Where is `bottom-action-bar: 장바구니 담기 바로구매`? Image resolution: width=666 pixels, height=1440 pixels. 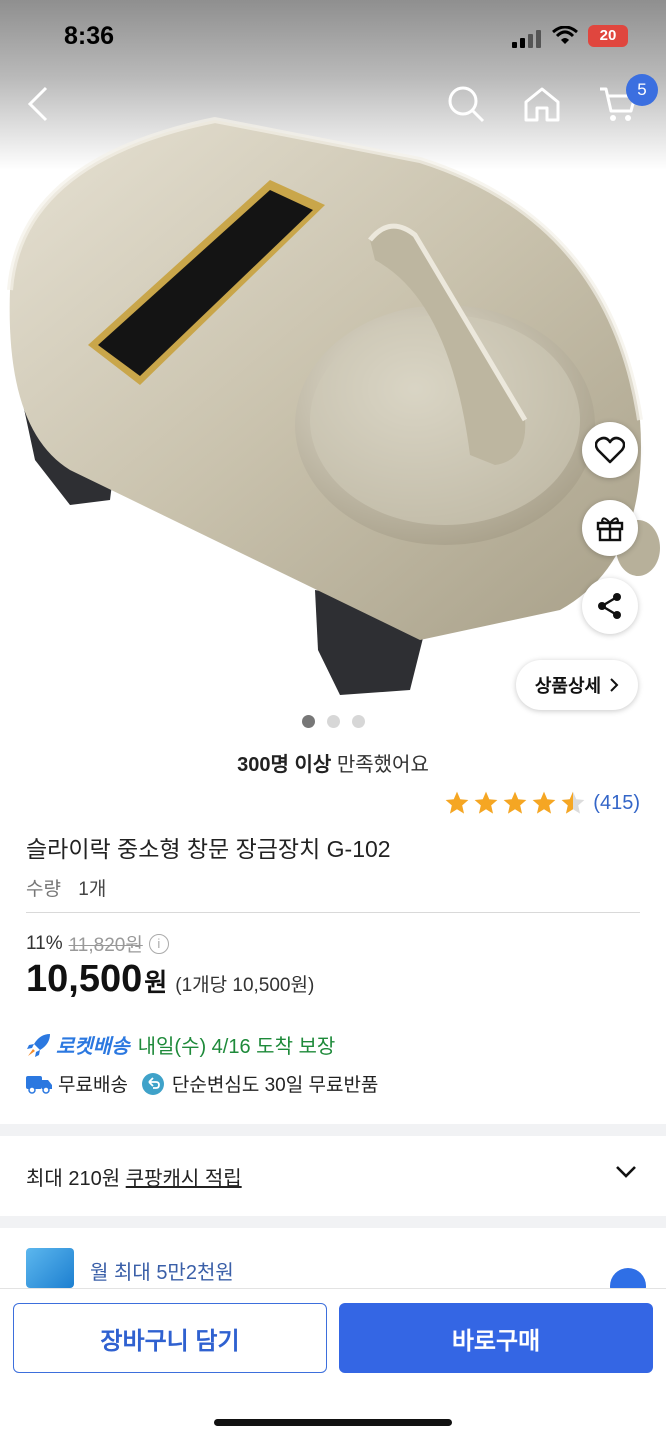
bottom-action-bar: 장바구니 담기 바로구매 is located at coordinates (333, 1364).